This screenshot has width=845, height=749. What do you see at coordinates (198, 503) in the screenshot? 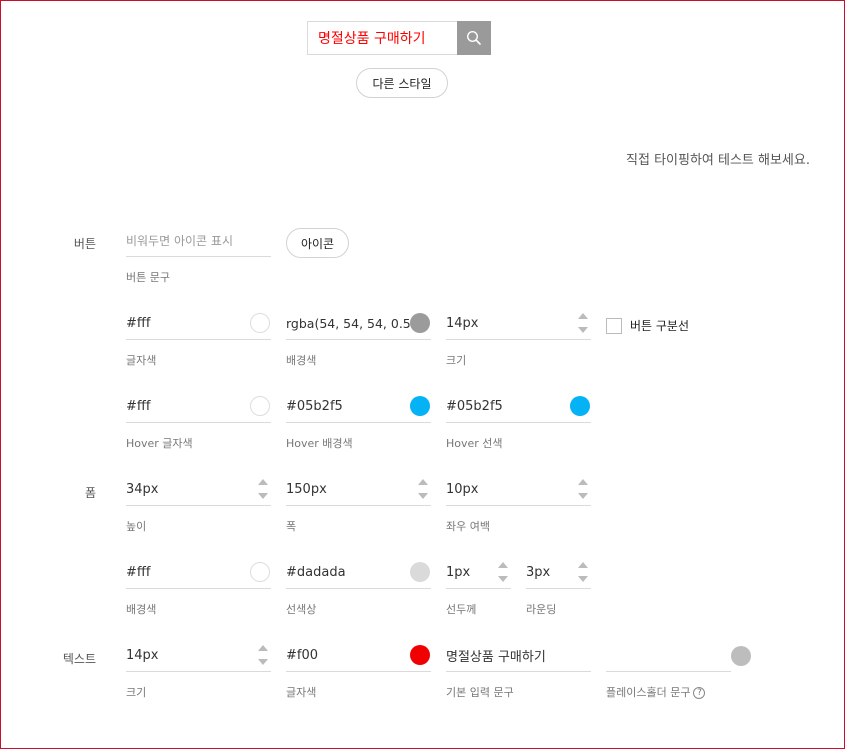
I see `form-height-field: 34px 높이` at bounding box center [198, 503].